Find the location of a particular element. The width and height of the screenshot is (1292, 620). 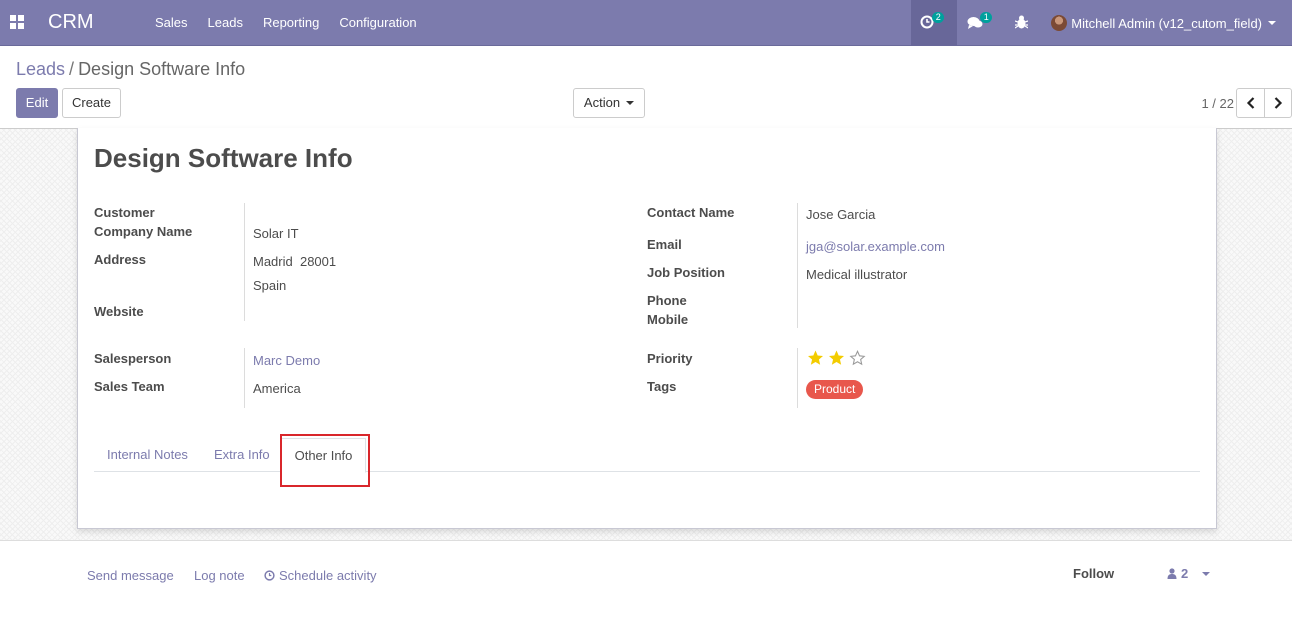

messages-menu: 1 is located at coordinates (980, 23).